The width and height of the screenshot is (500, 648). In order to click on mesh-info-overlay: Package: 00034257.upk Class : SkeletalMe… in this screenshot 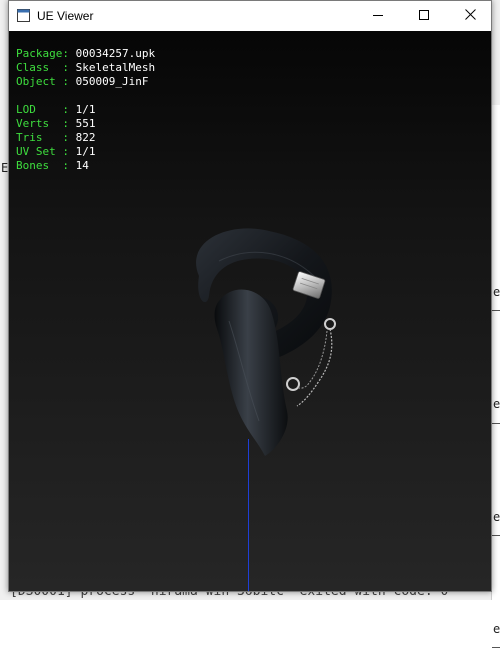, I will do `click(85, 110)`.